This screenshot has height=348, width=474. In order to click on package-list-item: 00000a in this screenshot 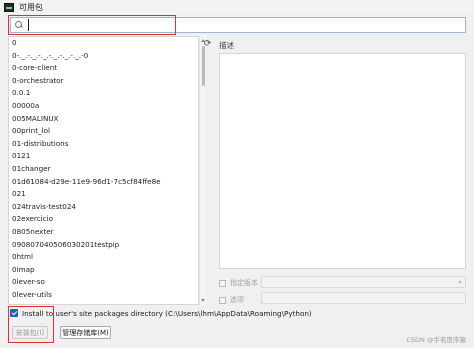, I will do `click(103, 106)`.